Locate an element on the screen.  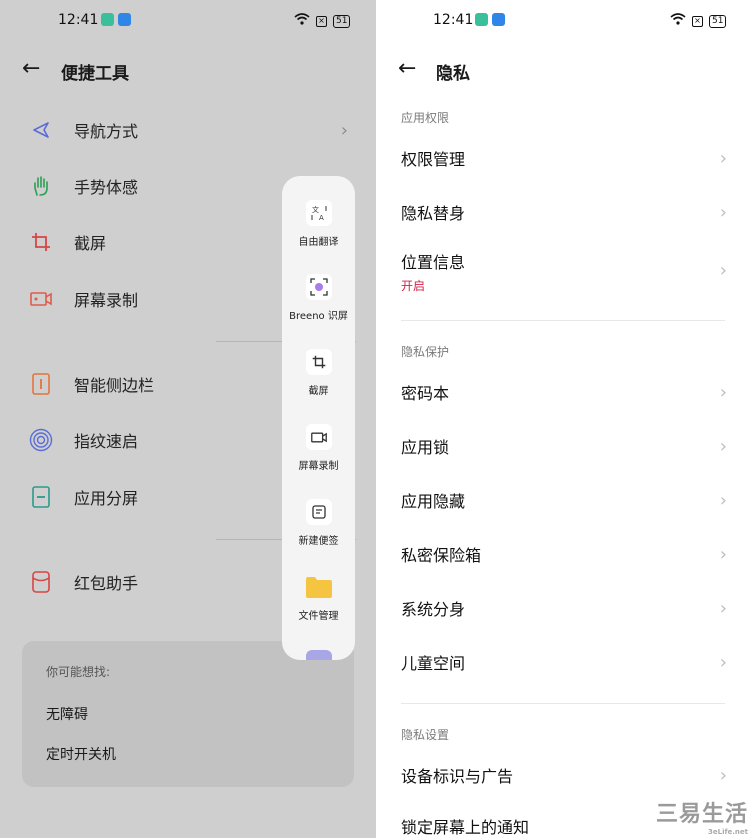
smart-sidebar-panel: 文A 自由翻译 Breeno 识屏 截屏 屏幕录制 新建便签 文件管理 is located at coordinates (318, 418).